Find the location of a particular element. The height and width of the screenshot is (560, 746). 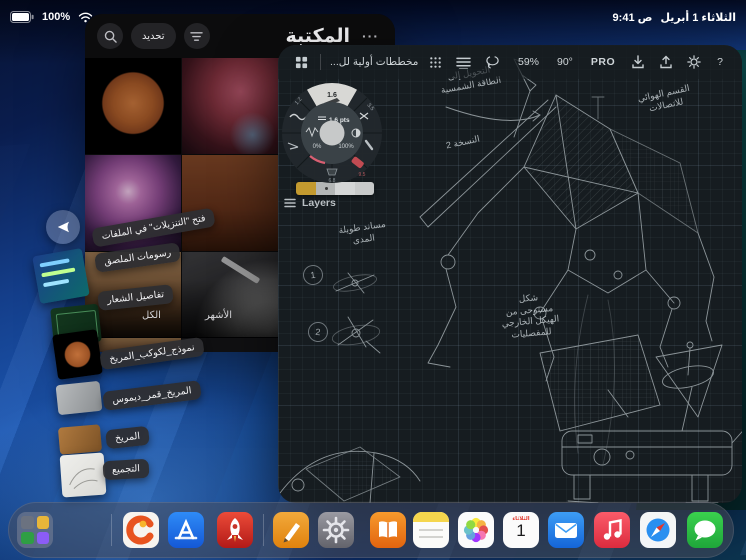

dock-app-concepts is located at coordinates (141, 530).